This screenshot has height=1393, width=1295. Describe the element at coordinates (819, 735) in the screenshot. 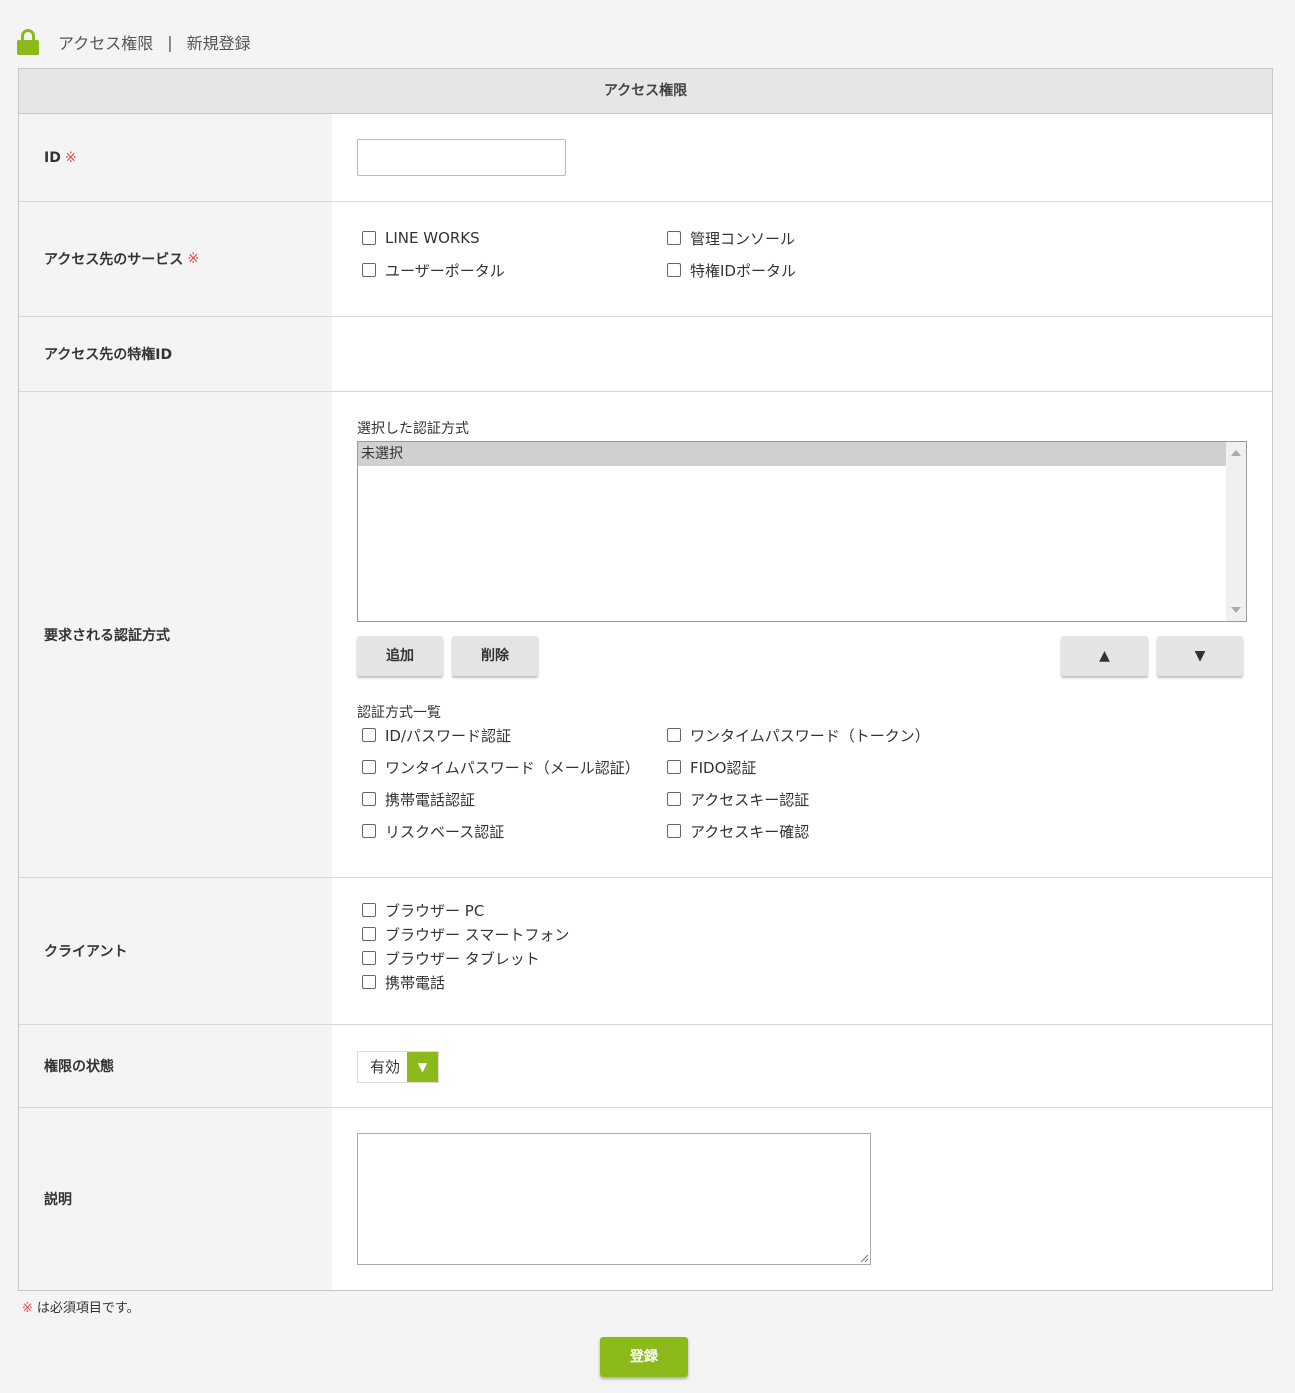

I see `checkbox-otp-token: ワンタイムパスワード（トークン）` at that location.